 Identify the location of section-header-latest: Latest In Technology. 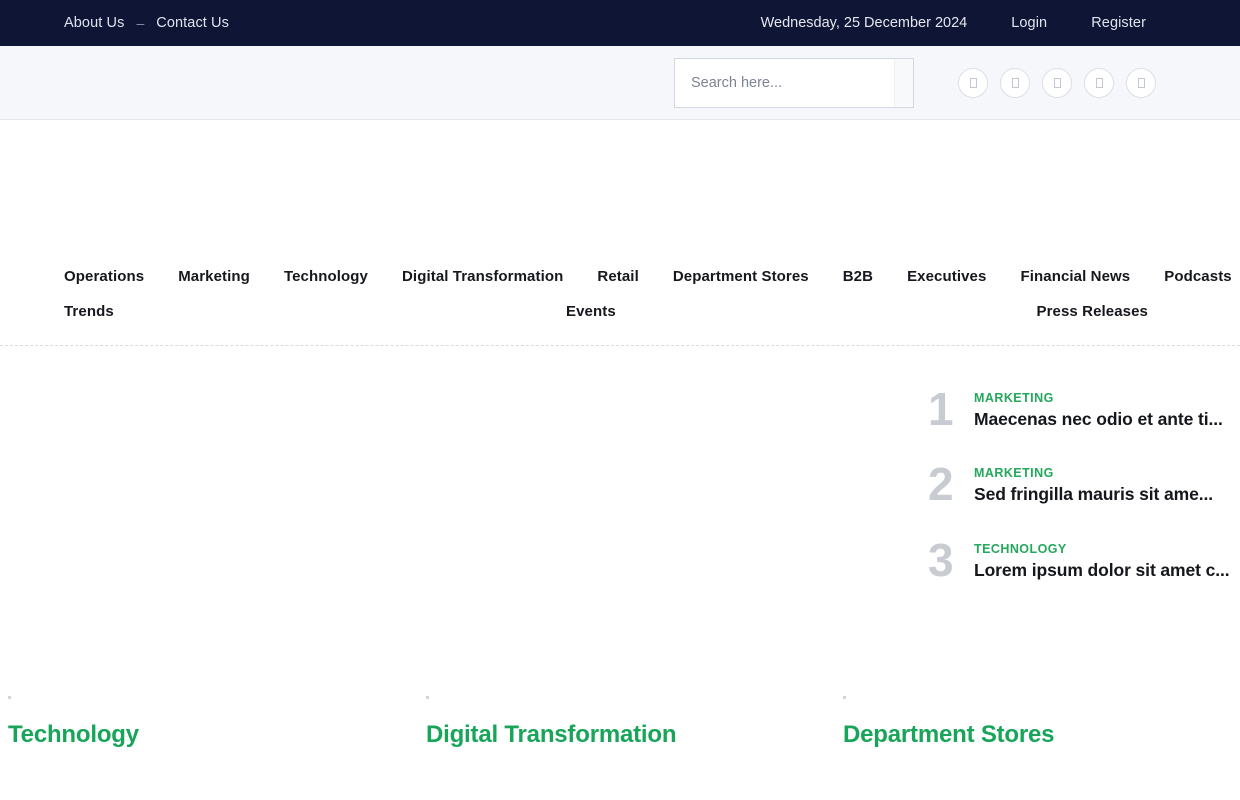
(411, 798).